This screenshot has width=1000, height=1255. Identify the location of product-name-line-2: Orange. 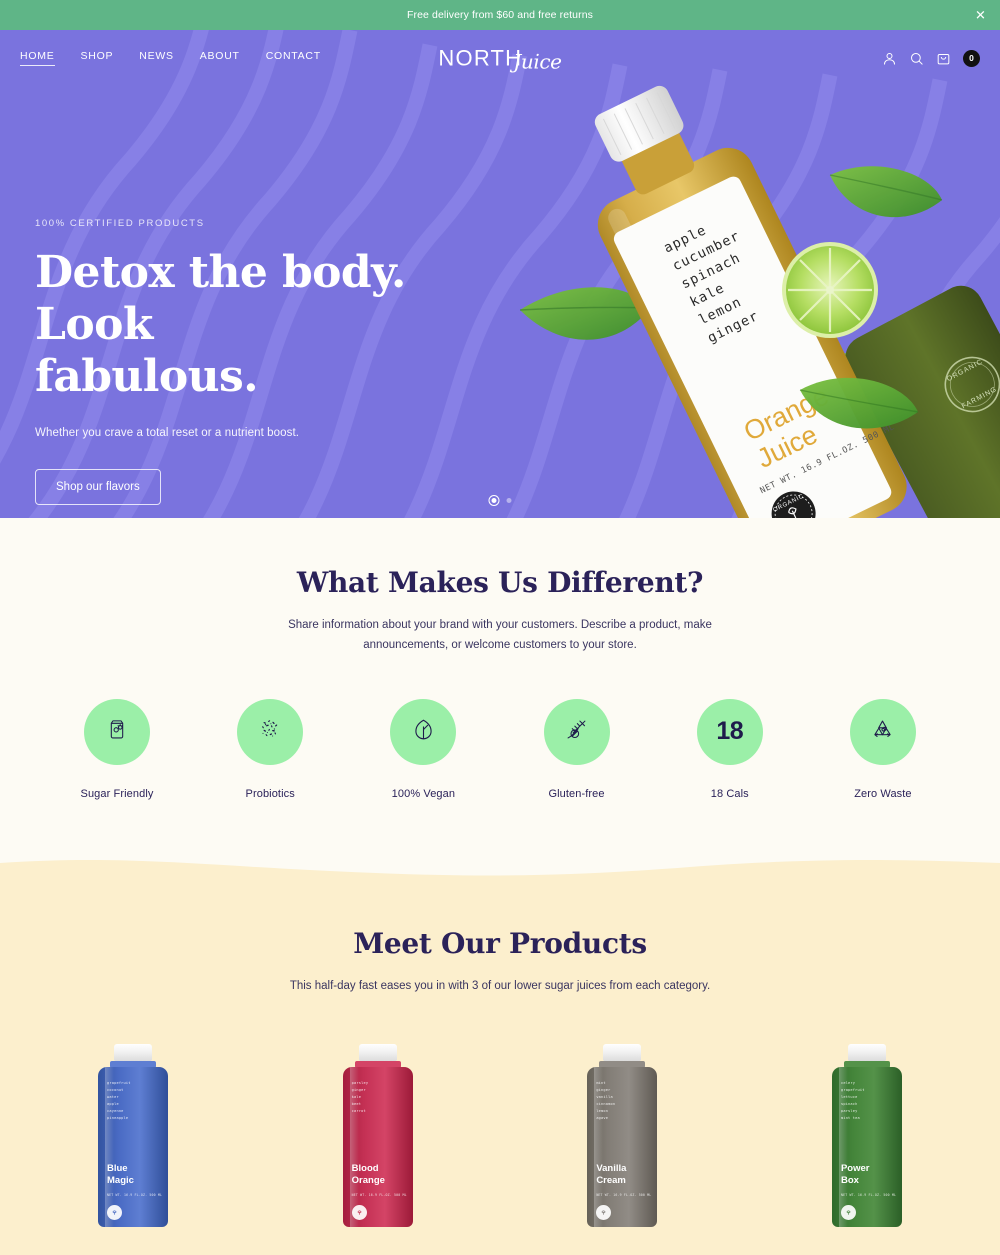
(368, 1181).